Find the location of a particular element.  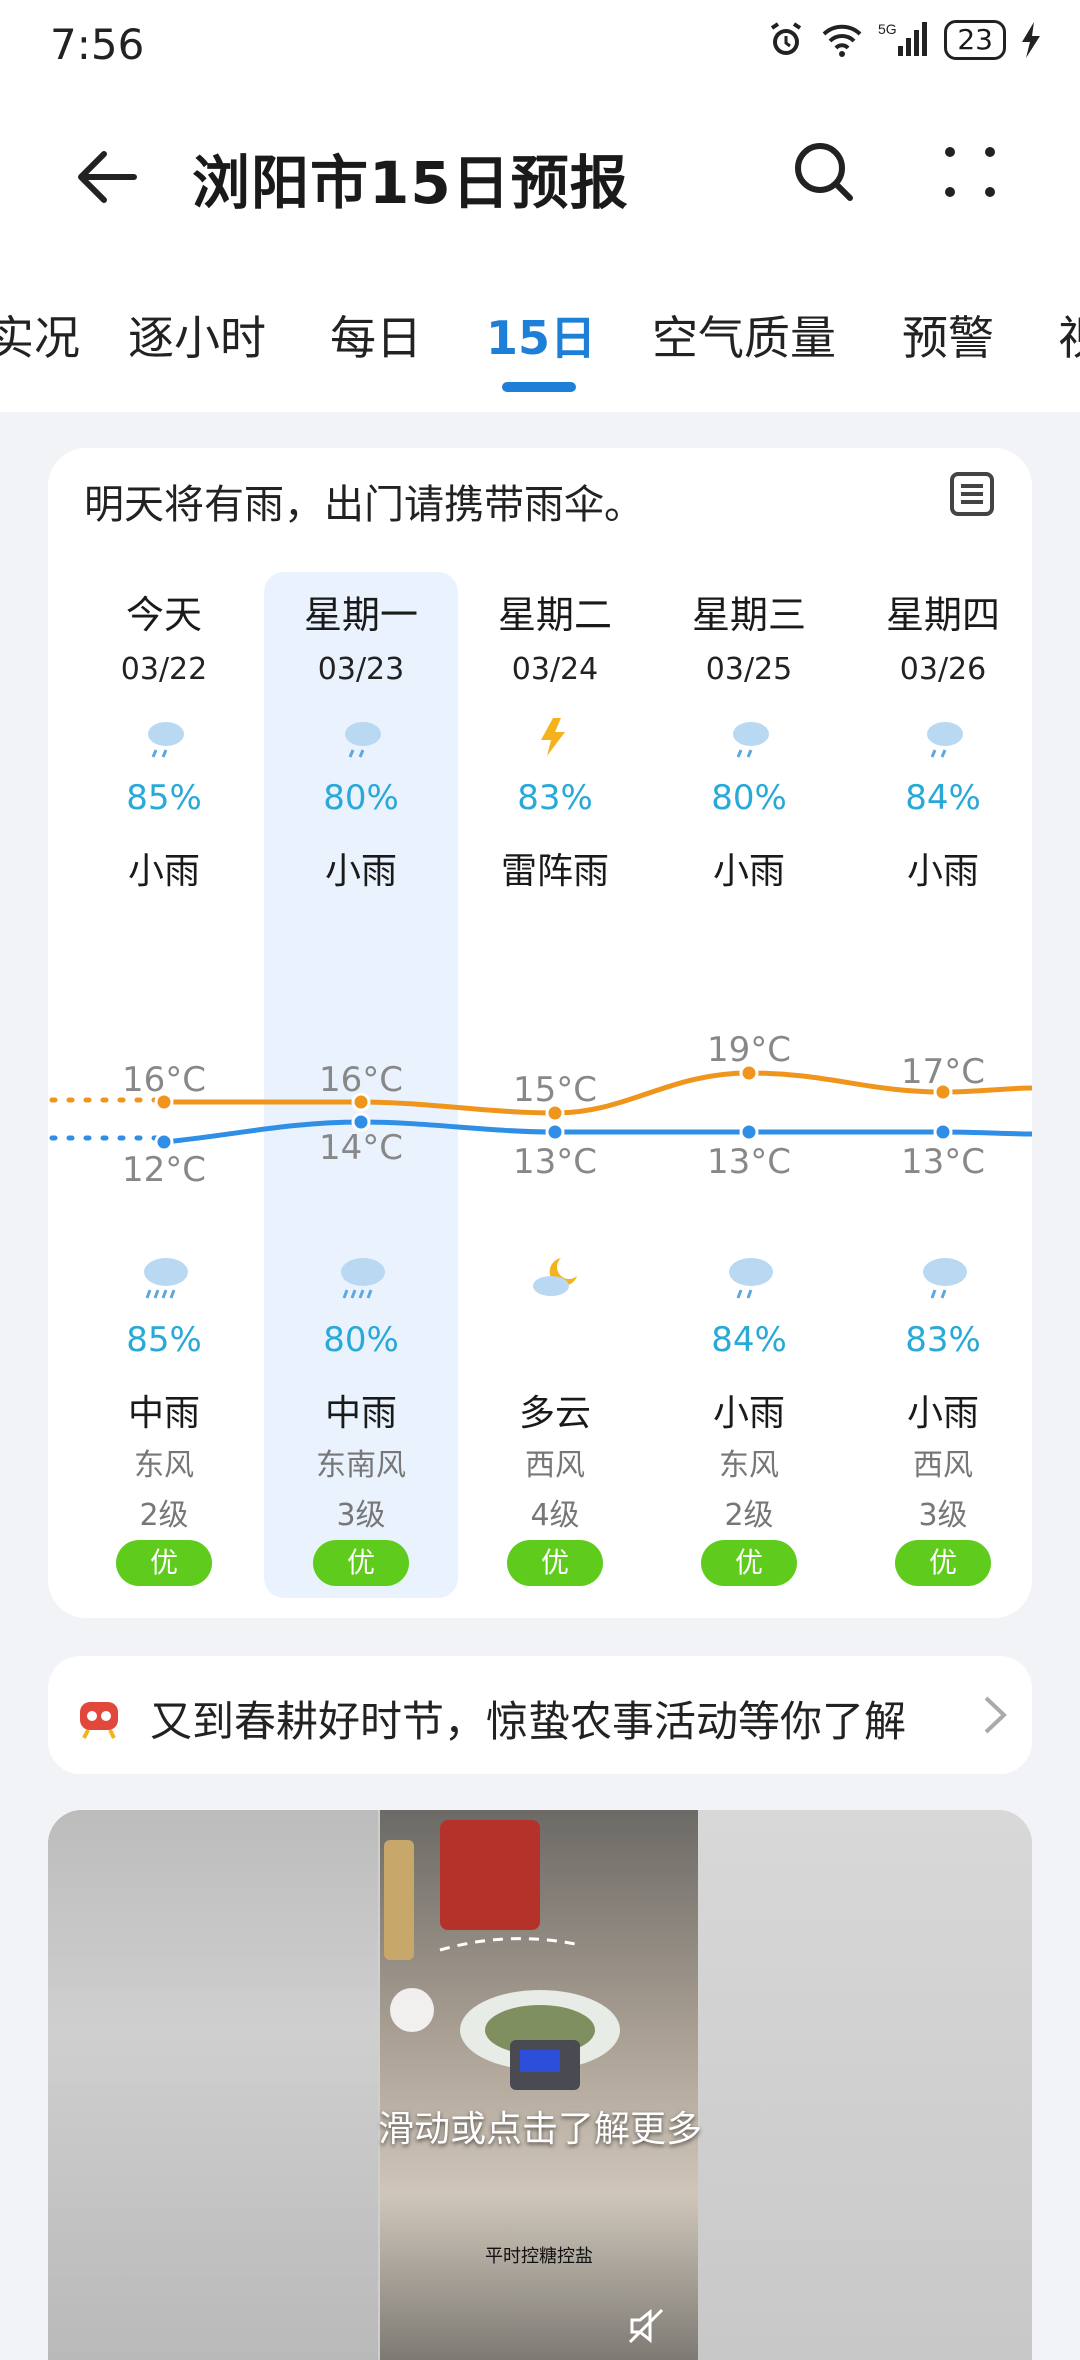

video-thumbnail is located at coordinates (502, 1955).